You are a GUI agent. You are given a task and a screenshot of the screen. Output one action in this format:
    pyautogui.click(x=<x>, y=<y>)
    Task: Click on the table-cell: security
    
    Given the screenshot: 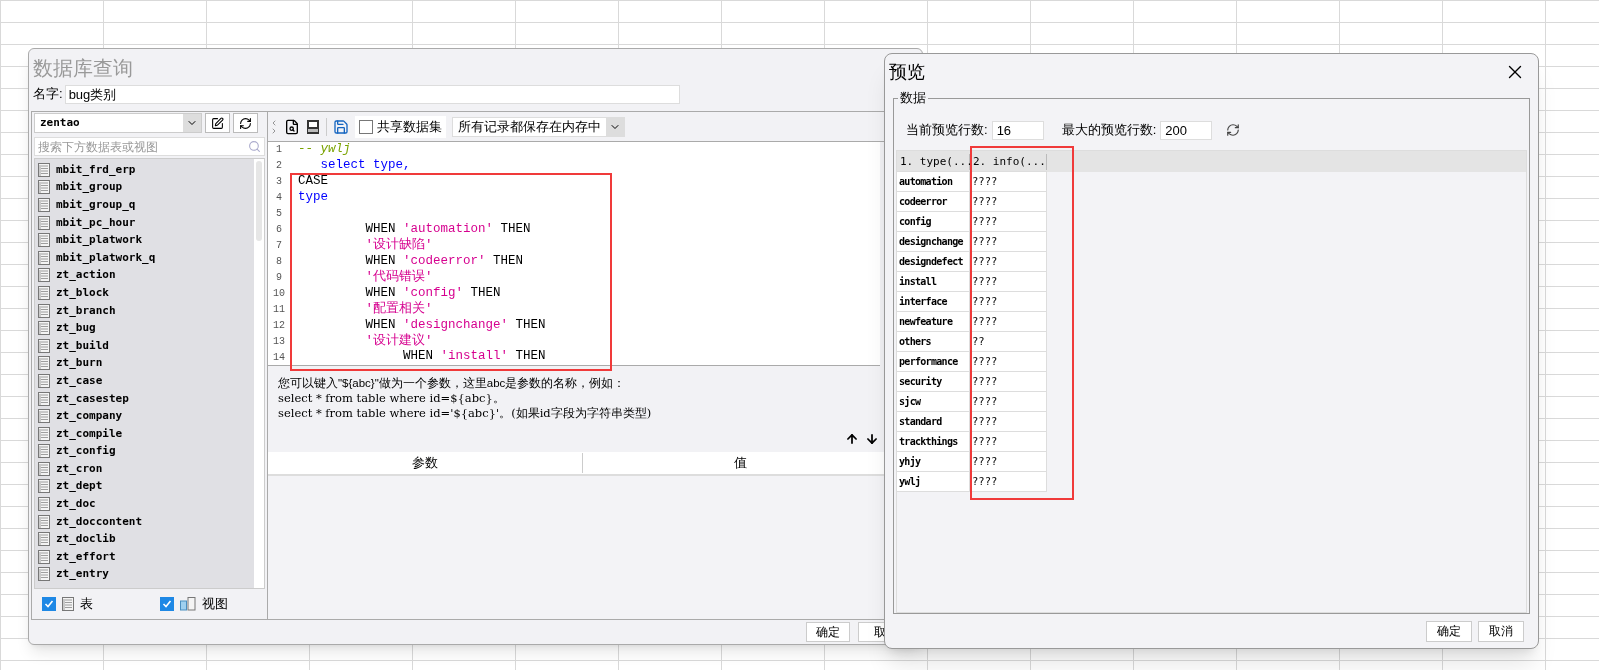 What is the action you would take?
    pyautogui.click(x=933, y=381)
    